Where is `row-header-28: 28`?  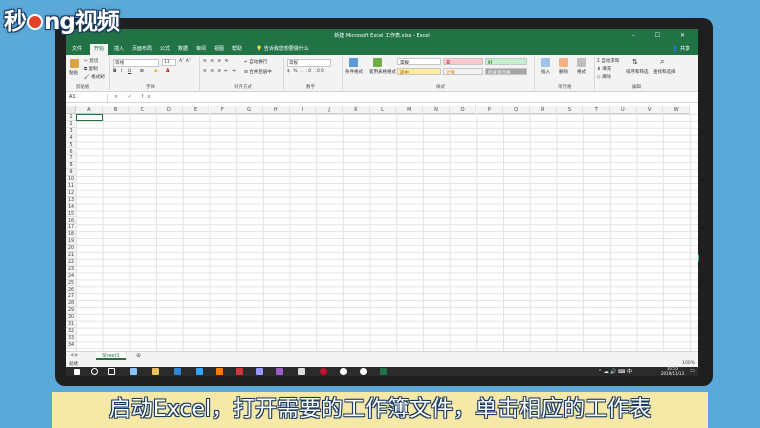
row-header-28: 28 is located at coordinates (71, 304).